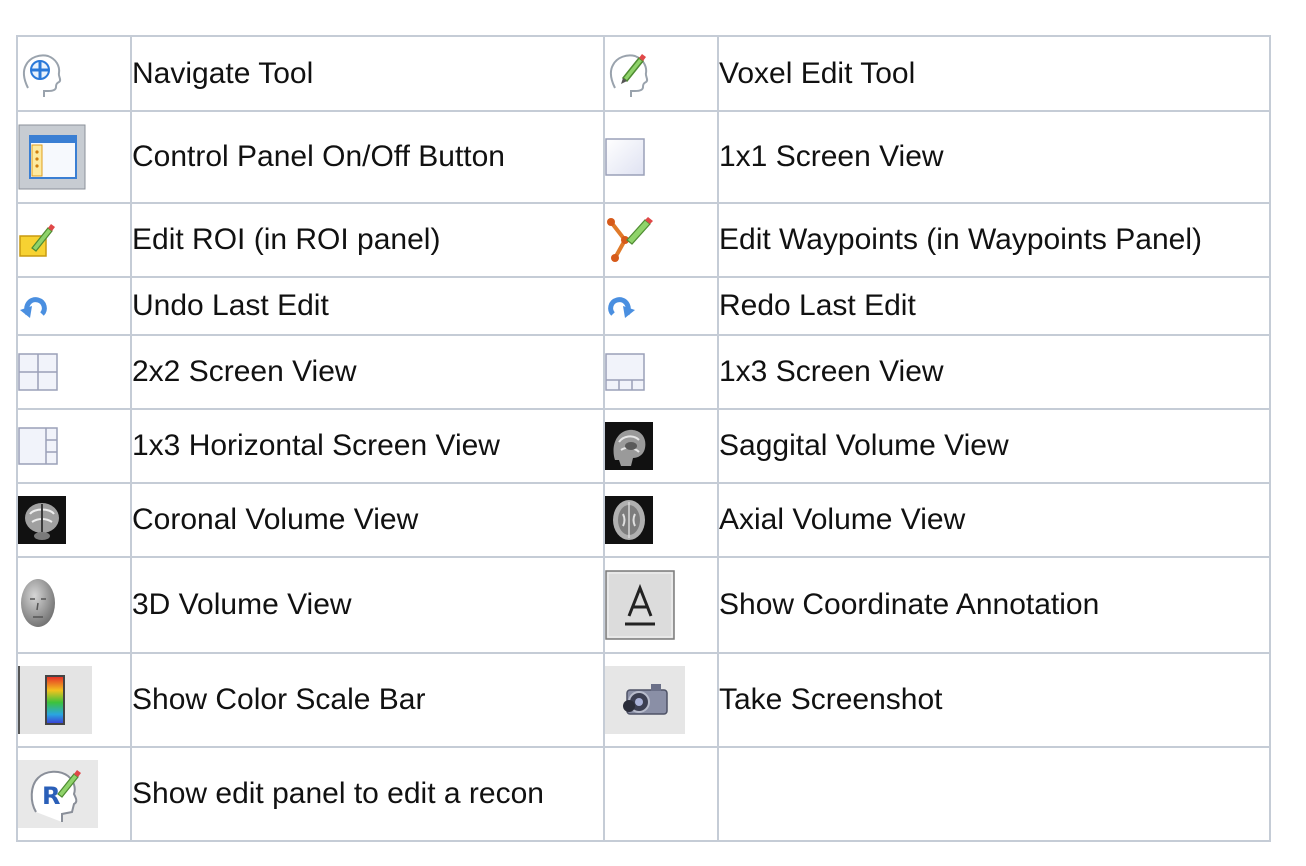  I want to click on table-cell-label: Coronal Volume View, so click(367, 520).